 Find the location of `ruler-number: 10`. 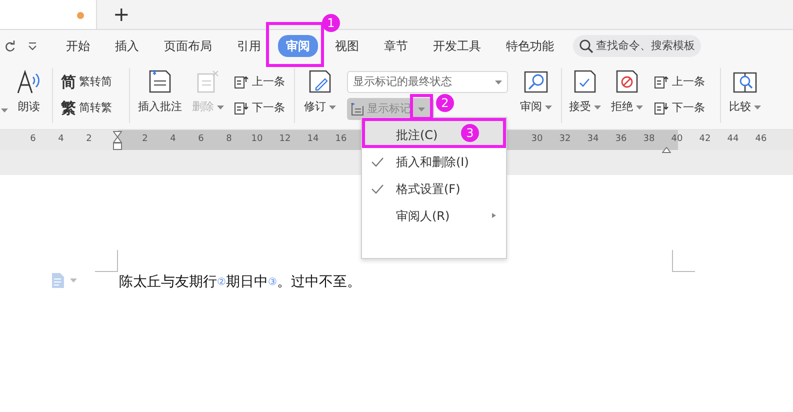

ruler-number: 10 is located at coordinates (257, 139).